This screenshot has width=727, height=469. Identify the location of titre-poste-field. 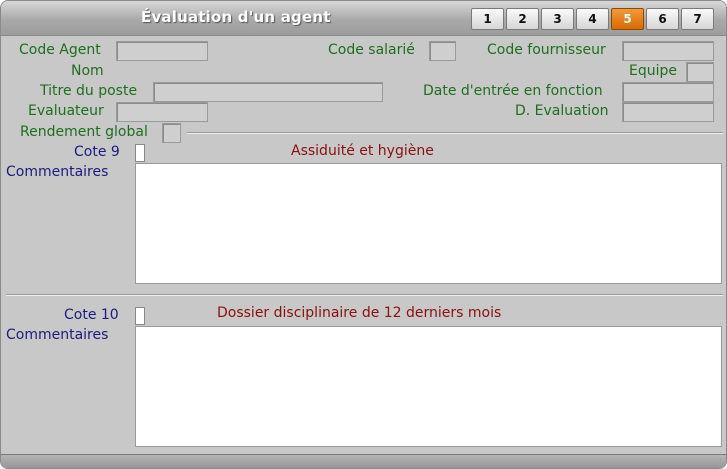
(268, 92).